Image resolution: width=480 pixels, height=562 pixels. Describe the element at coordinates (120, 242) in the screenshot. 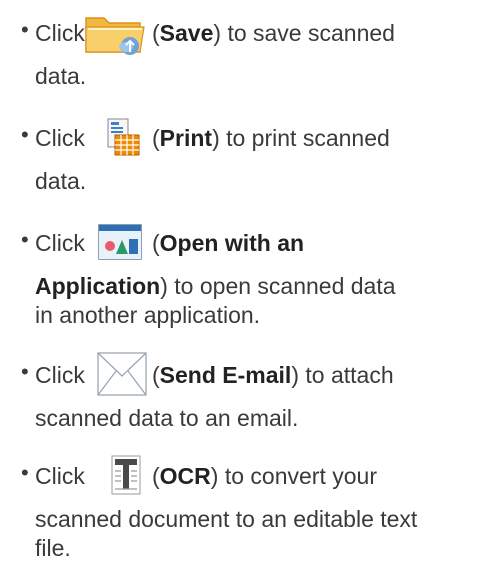

I see `open-application-icon` at that location.